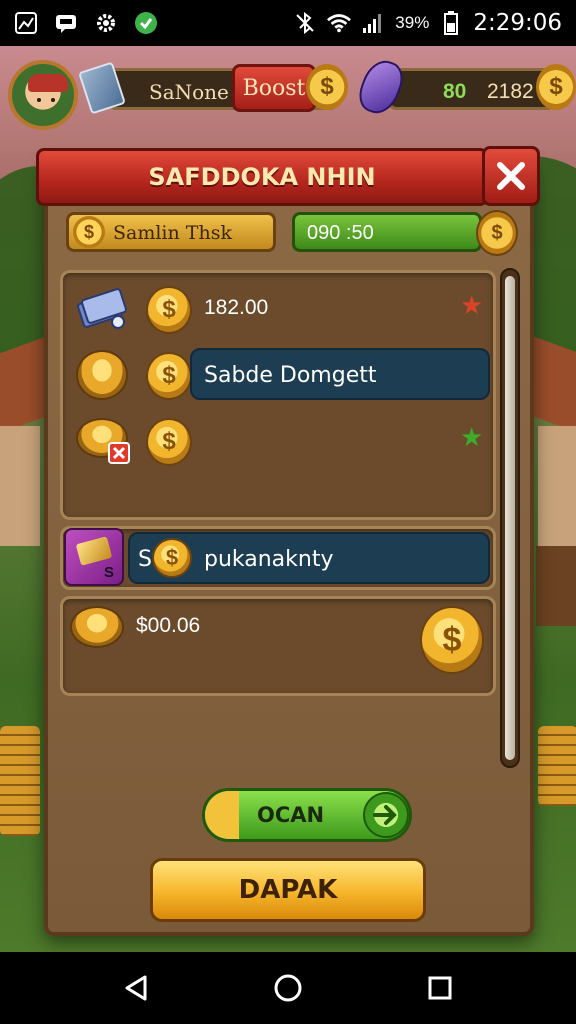 The image size is (576, 1024). I want to click on dapak-button: DAPAK, so click(288, 890).